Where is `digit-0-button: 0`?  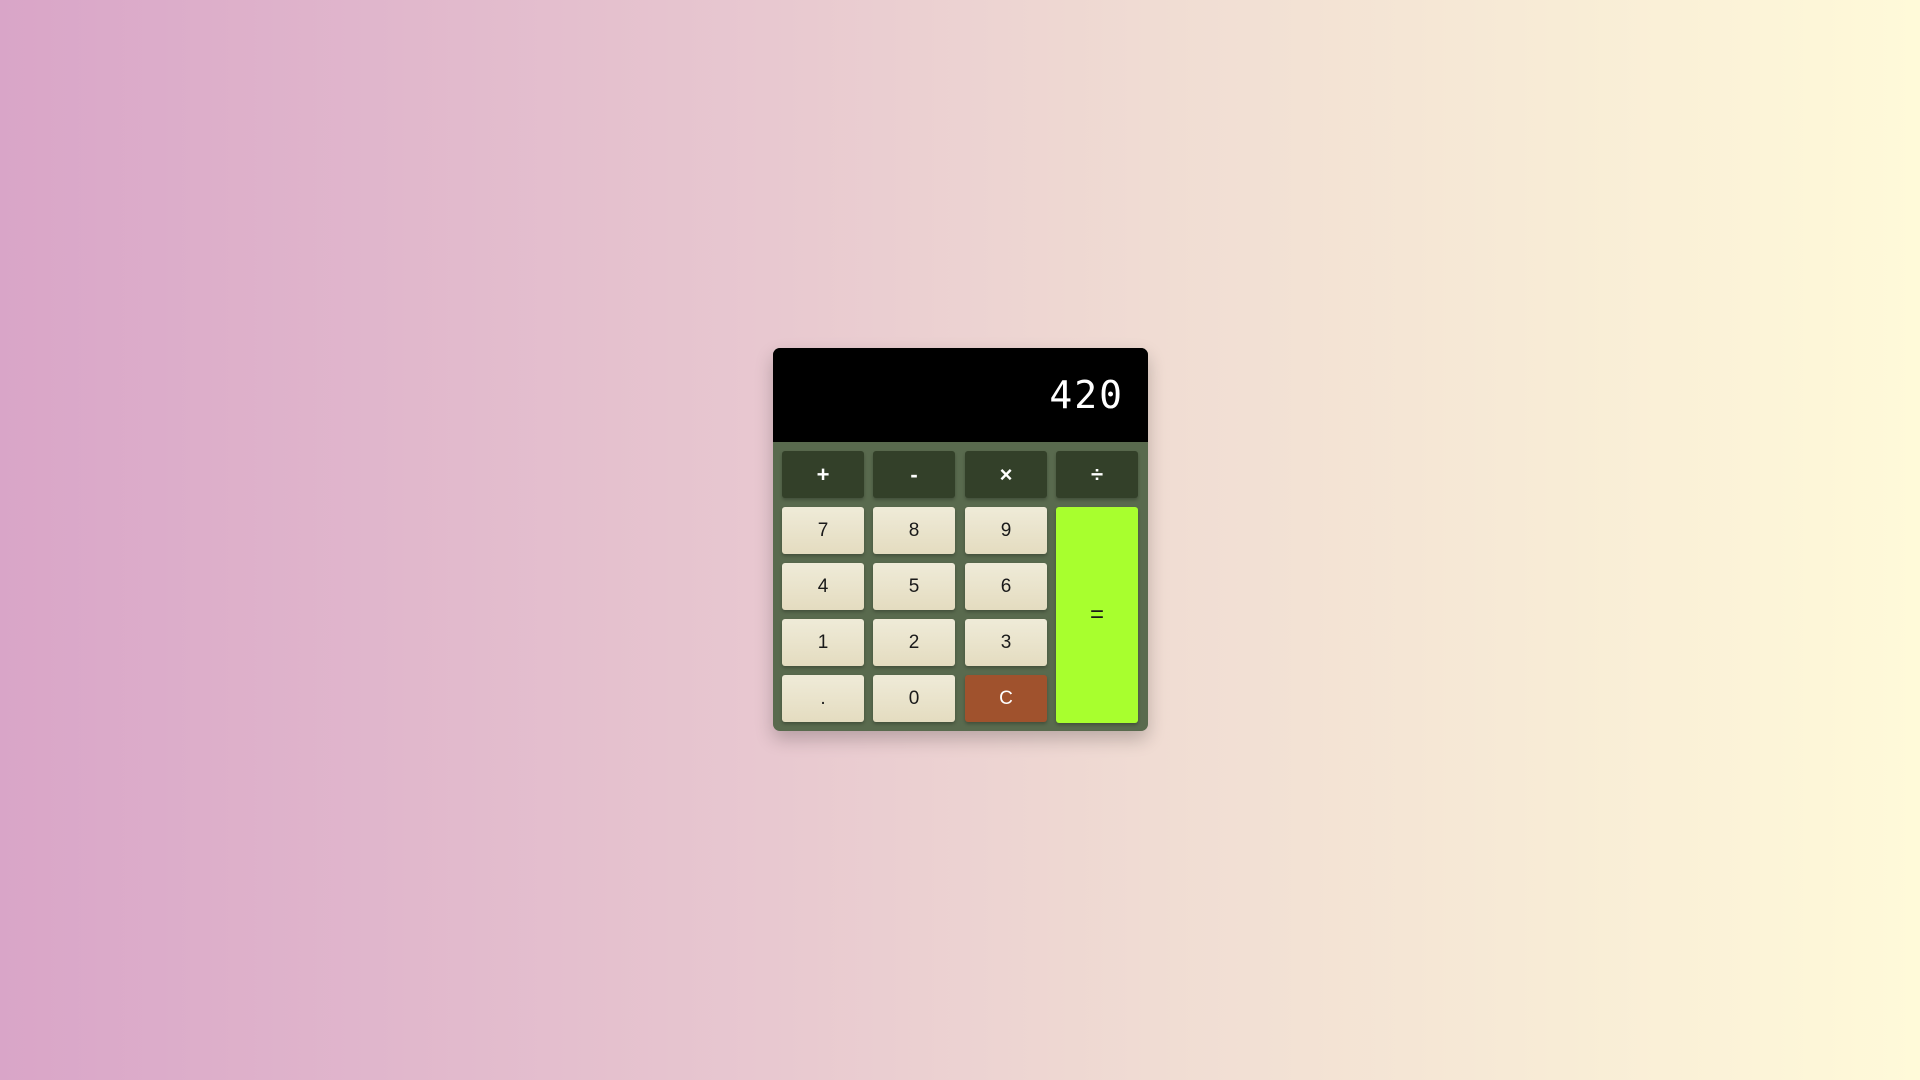
digit-0-button: 0 is located at coordinates (914, 698).